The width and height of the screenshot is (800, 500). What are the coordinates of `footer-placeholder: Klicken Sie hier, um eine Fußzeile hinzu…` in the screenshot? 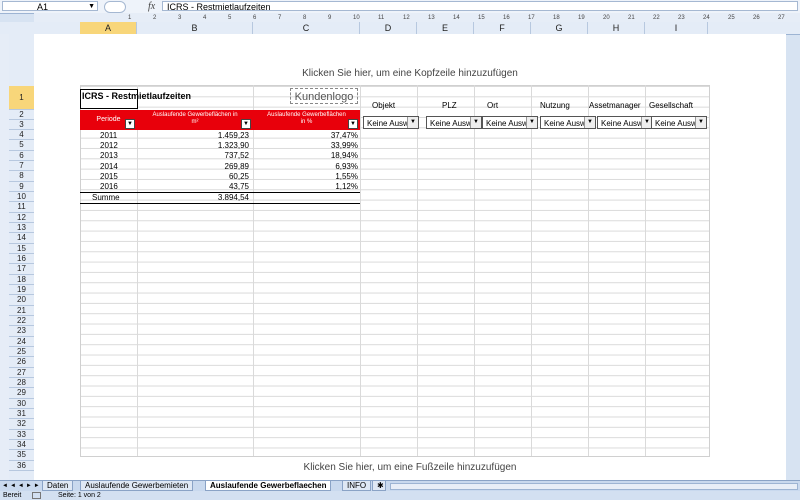 It's located at (410, 467).